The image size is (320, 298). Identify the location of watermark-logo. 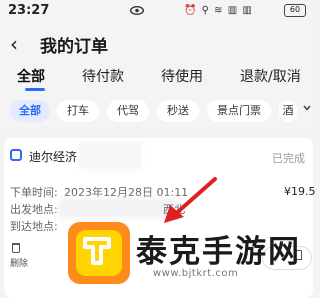
(99, 253).